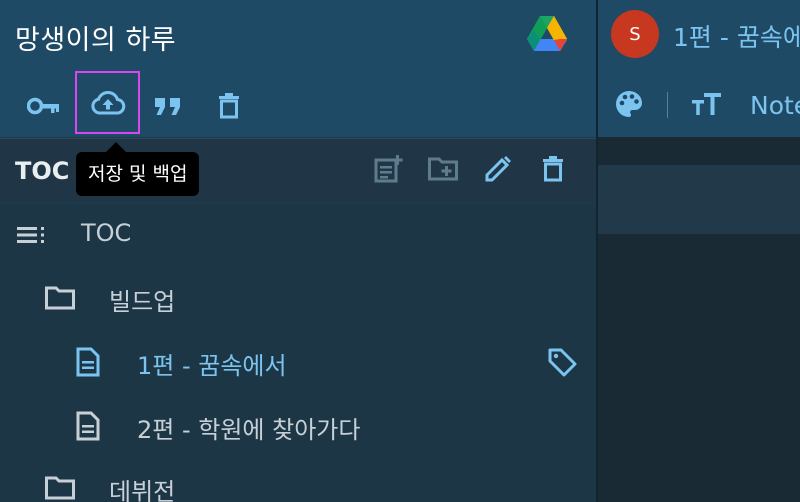 The image size is (800, 502). I want to click on note-add-icon, so click(388, 169).